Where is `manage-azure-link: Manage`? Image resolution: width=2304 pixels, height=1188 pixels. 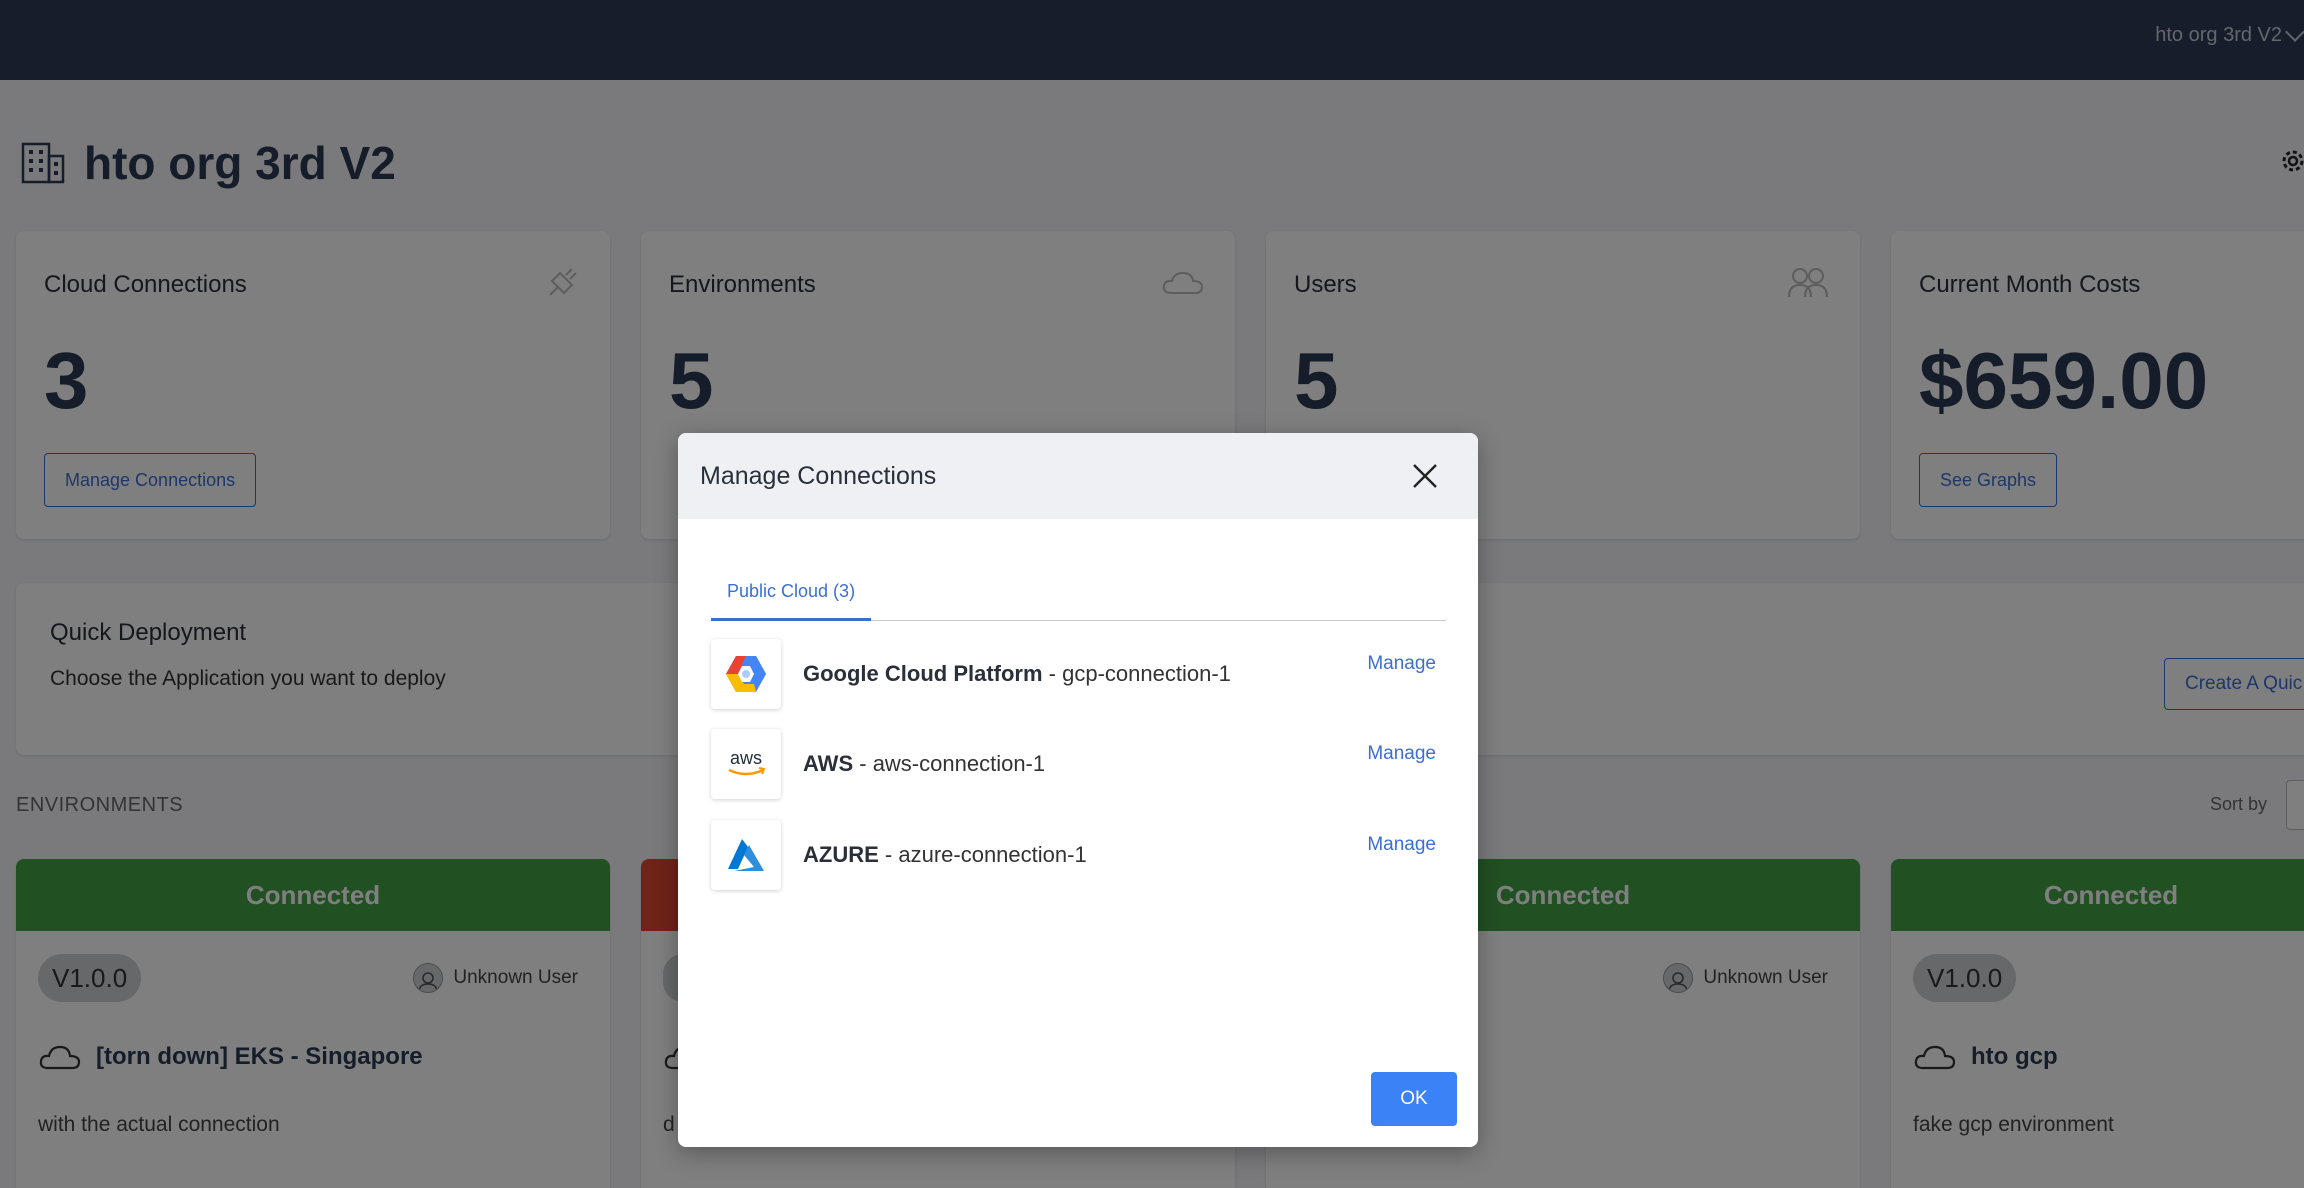
manage-azure-link: Manage is located at coordinates (1401, 845).